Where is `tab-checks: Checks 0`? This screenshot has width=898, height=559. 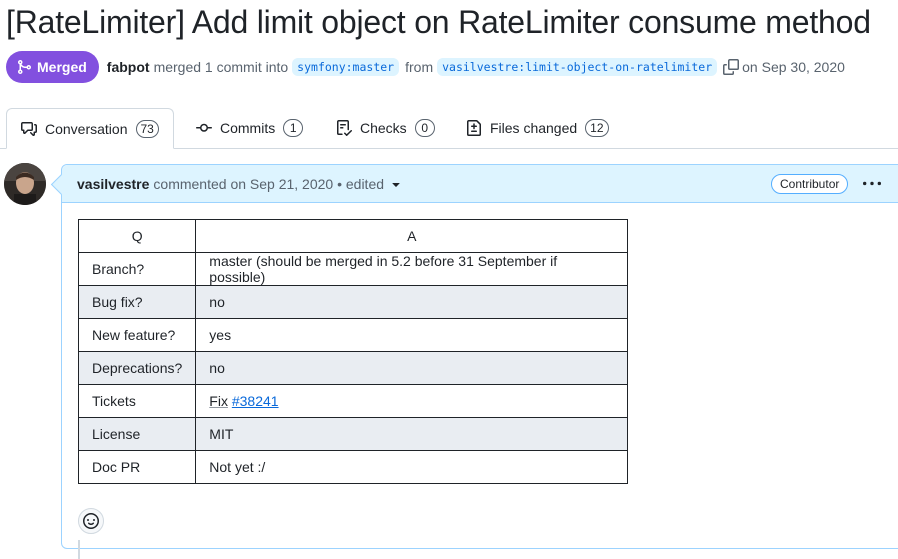 tab-checks: Checks 0 is located at coordinates (385, 128).